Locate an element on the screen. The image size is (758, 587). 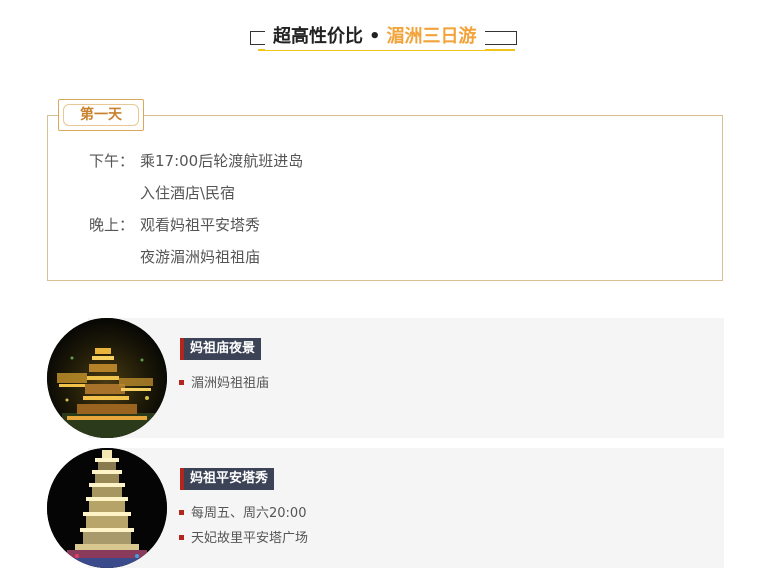
title-main: 超高性价比 is located at coordinates (318, 36).